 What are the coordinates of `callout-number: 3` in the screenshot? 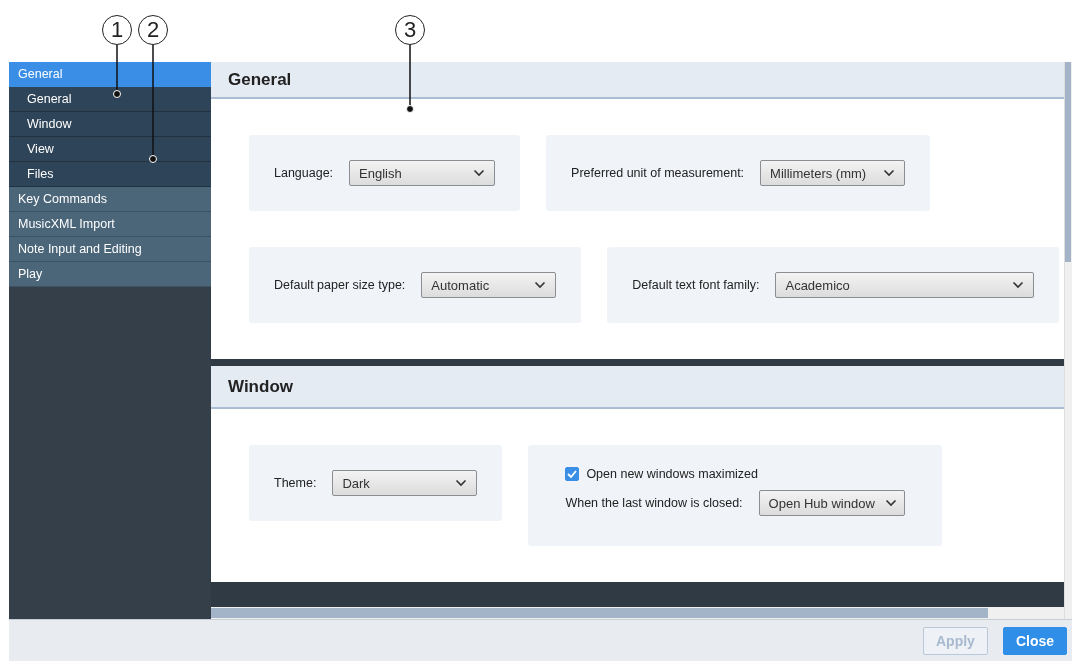 It's located at (410, 30).